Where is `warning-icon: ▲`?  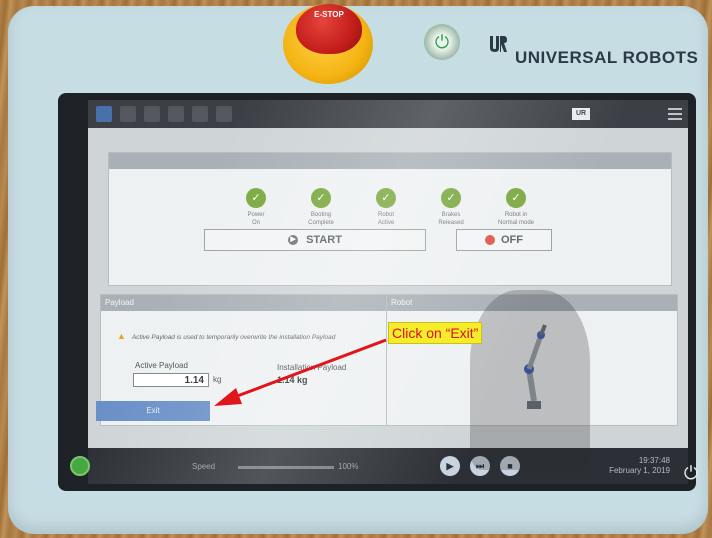
warning-icon: ▲ is located at coordinates (121, 336).